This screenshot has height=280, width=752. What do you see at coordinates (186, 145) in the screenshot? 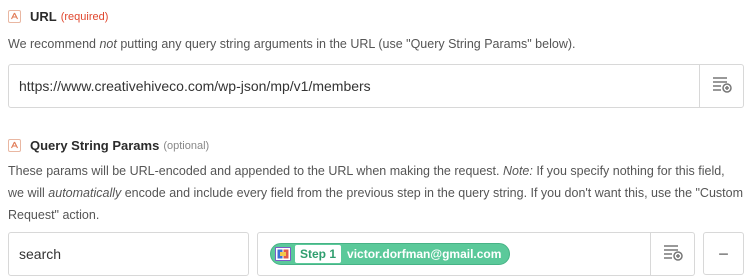
I see `optional-badge: (optional)` at bounding box center [186, 145].